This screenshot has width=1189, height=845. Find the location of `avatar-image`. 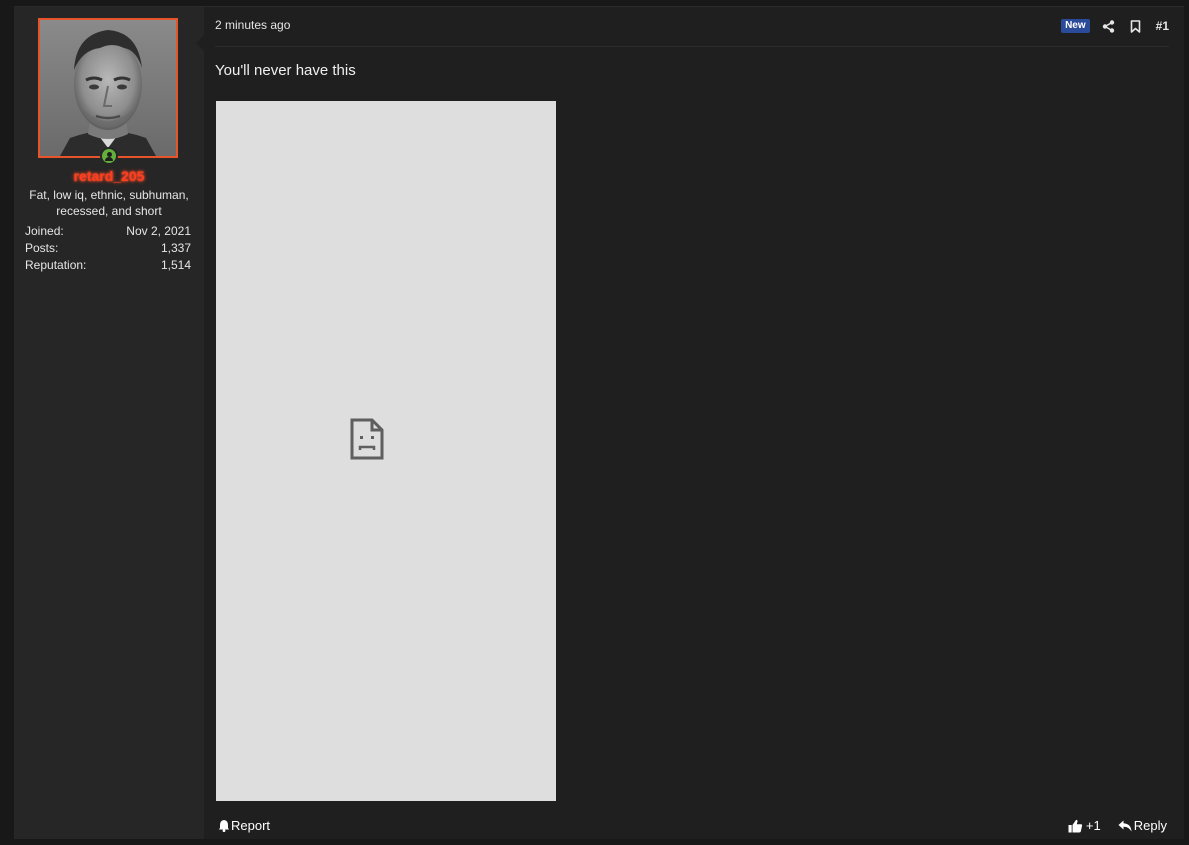

avatar-image is located at coordinates (108, 88).